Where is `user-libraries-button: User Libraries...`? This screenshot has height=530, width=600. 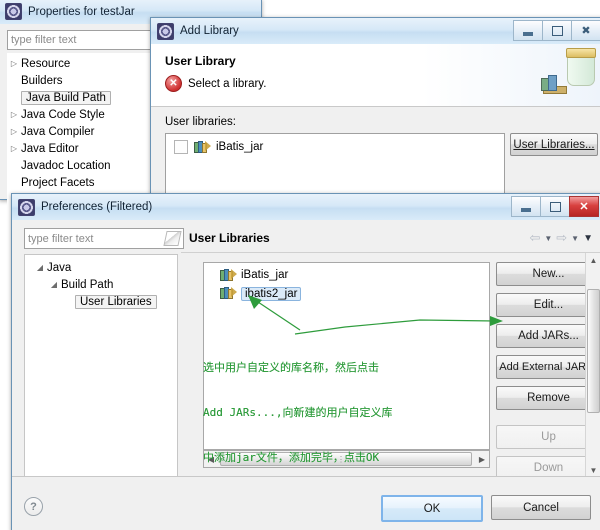
user-libraries-button: User Libraries... is located at coordinates (554, 144).